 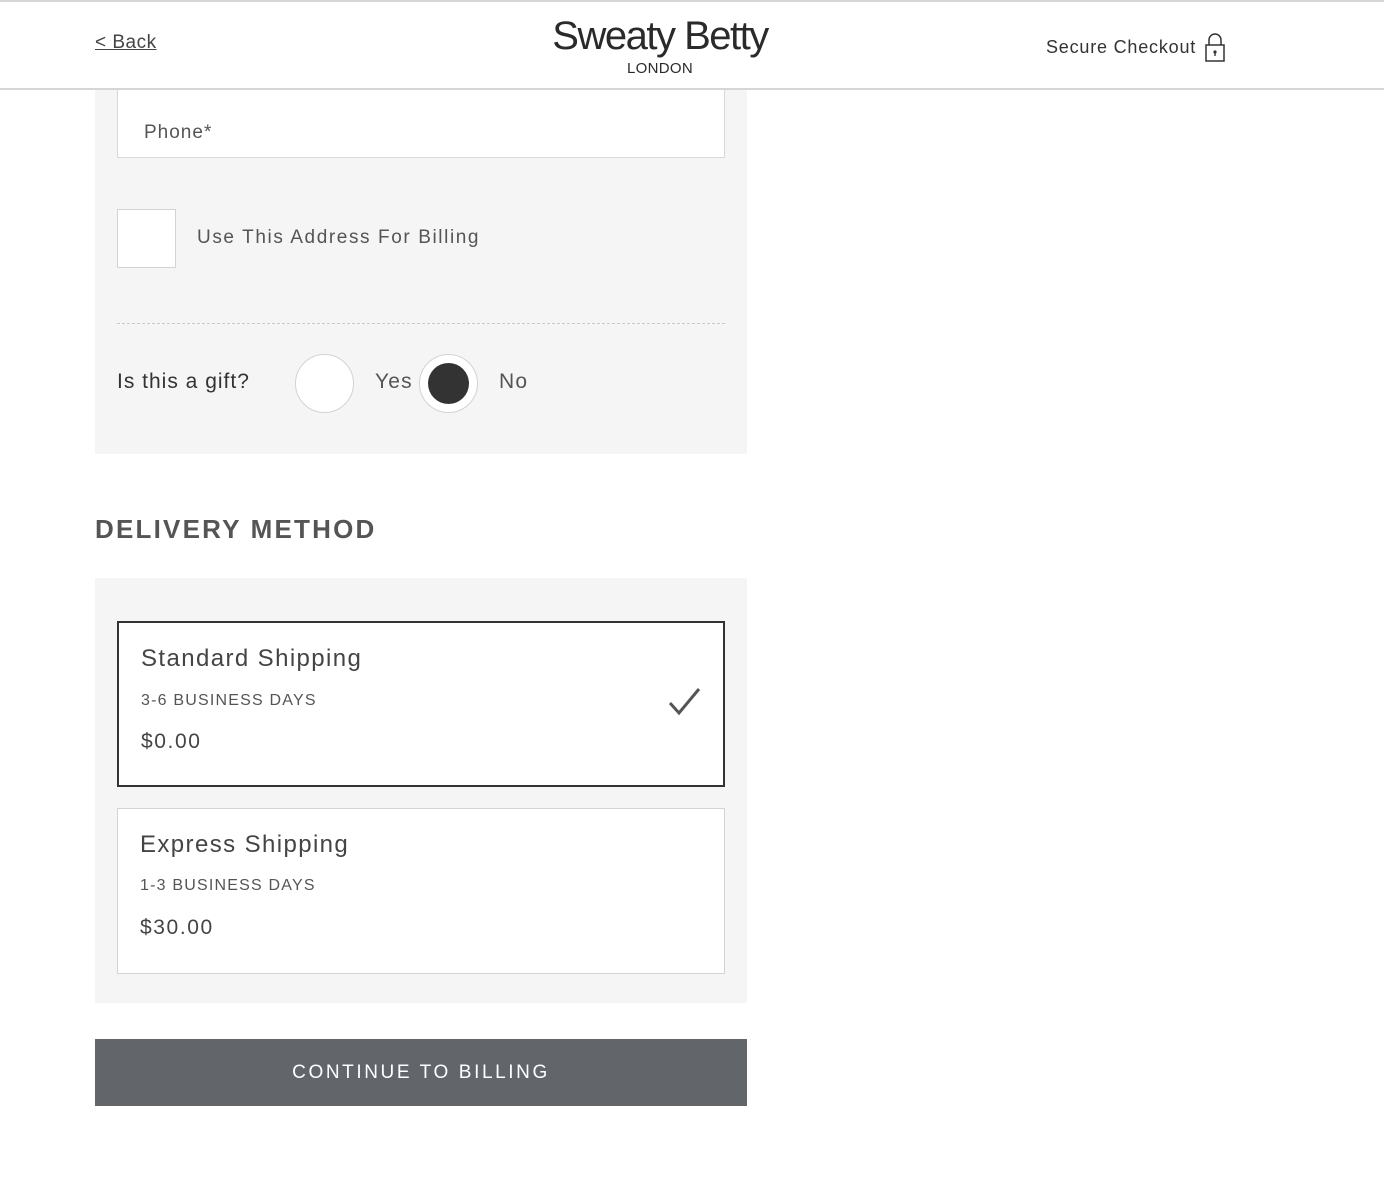 I want to click on delivery-method-title: DELIVERY METHOD, so click(x=236, y=529).